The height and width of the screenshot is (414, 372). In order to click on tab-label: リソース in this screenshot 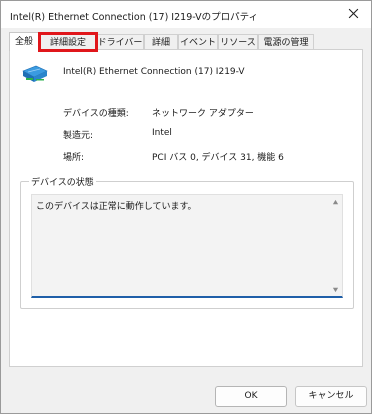, I will do `click(238, 43)`.